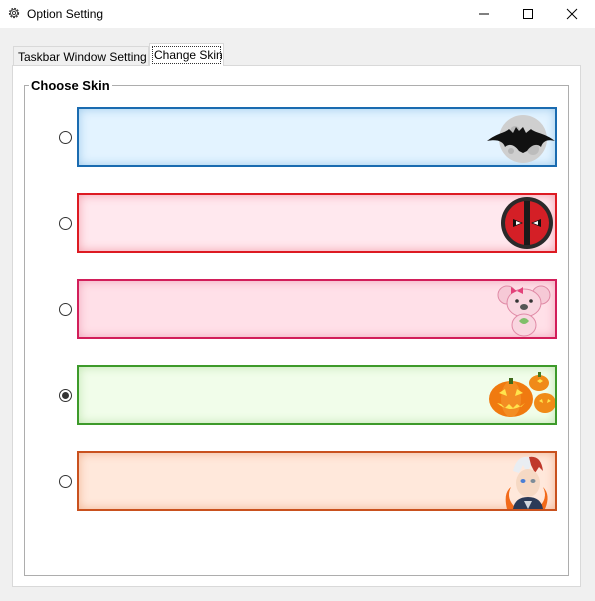 The width and height of the screenshot is (595, 601). I want to click on skin-radio-batman, so click(65, 137).